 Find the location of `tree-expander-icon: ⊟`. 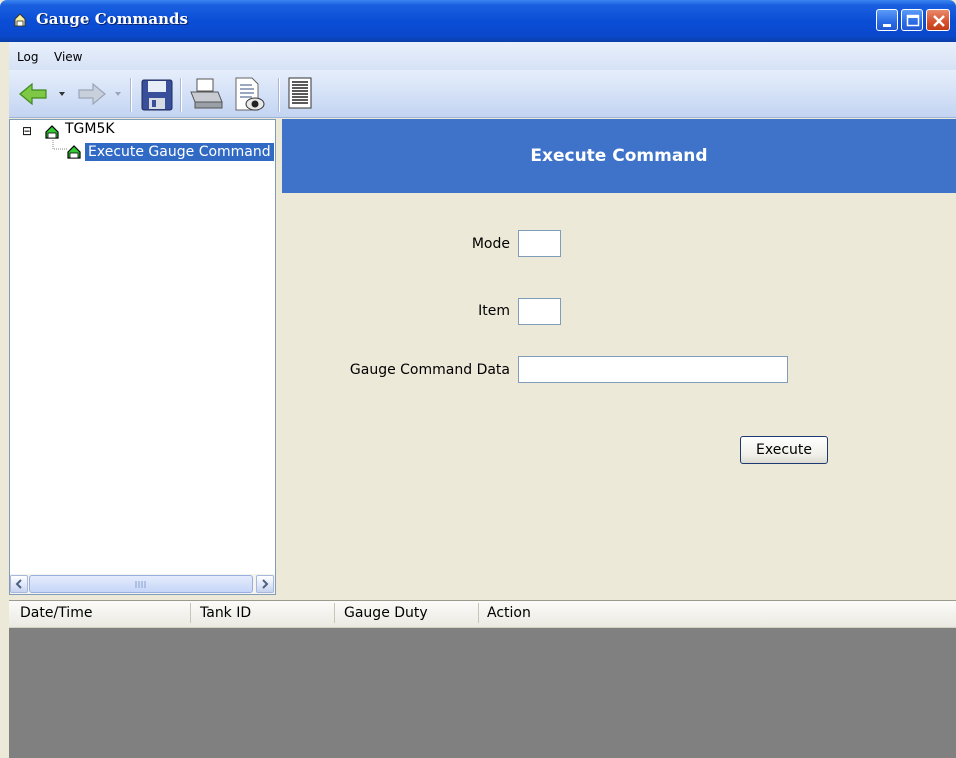

tree-expander-icon: ⊟ is located at coordinates (27, 131).